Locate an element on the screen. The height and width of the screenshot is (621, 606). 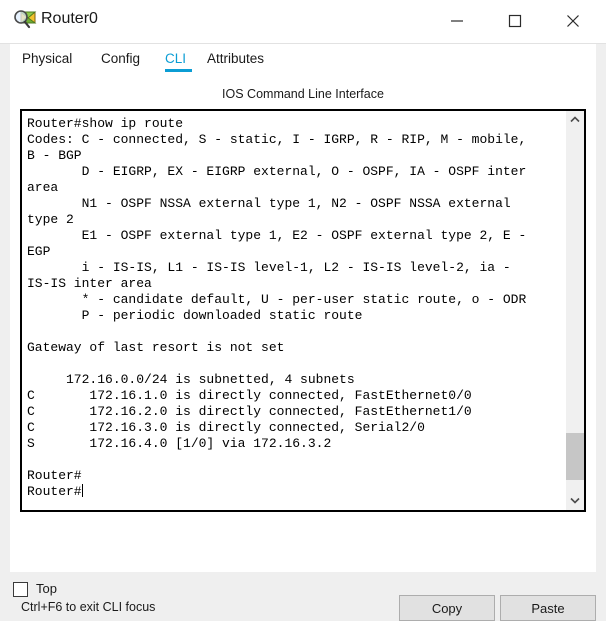
router-inspect-icon is located at coordinates (25, 21).